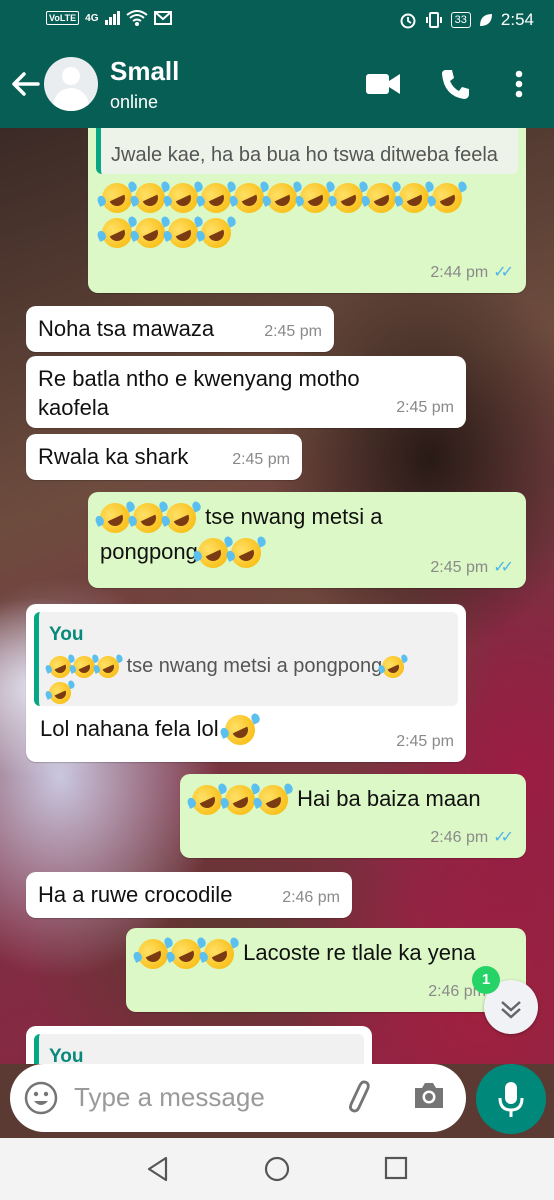  I want to click on unread-count-badge: 1, so click(486, 980).